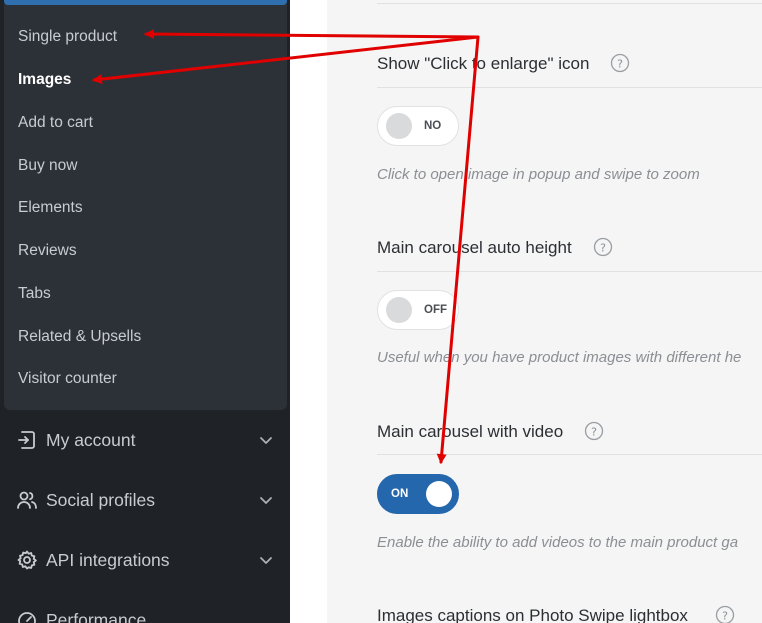 This screenshot has width=762, height=623. What do you see at coordinates (79, 337) in the screenshot?
I see `submenu-item-related-upsells: Related & Upsells` at bounding box center [79, 337].